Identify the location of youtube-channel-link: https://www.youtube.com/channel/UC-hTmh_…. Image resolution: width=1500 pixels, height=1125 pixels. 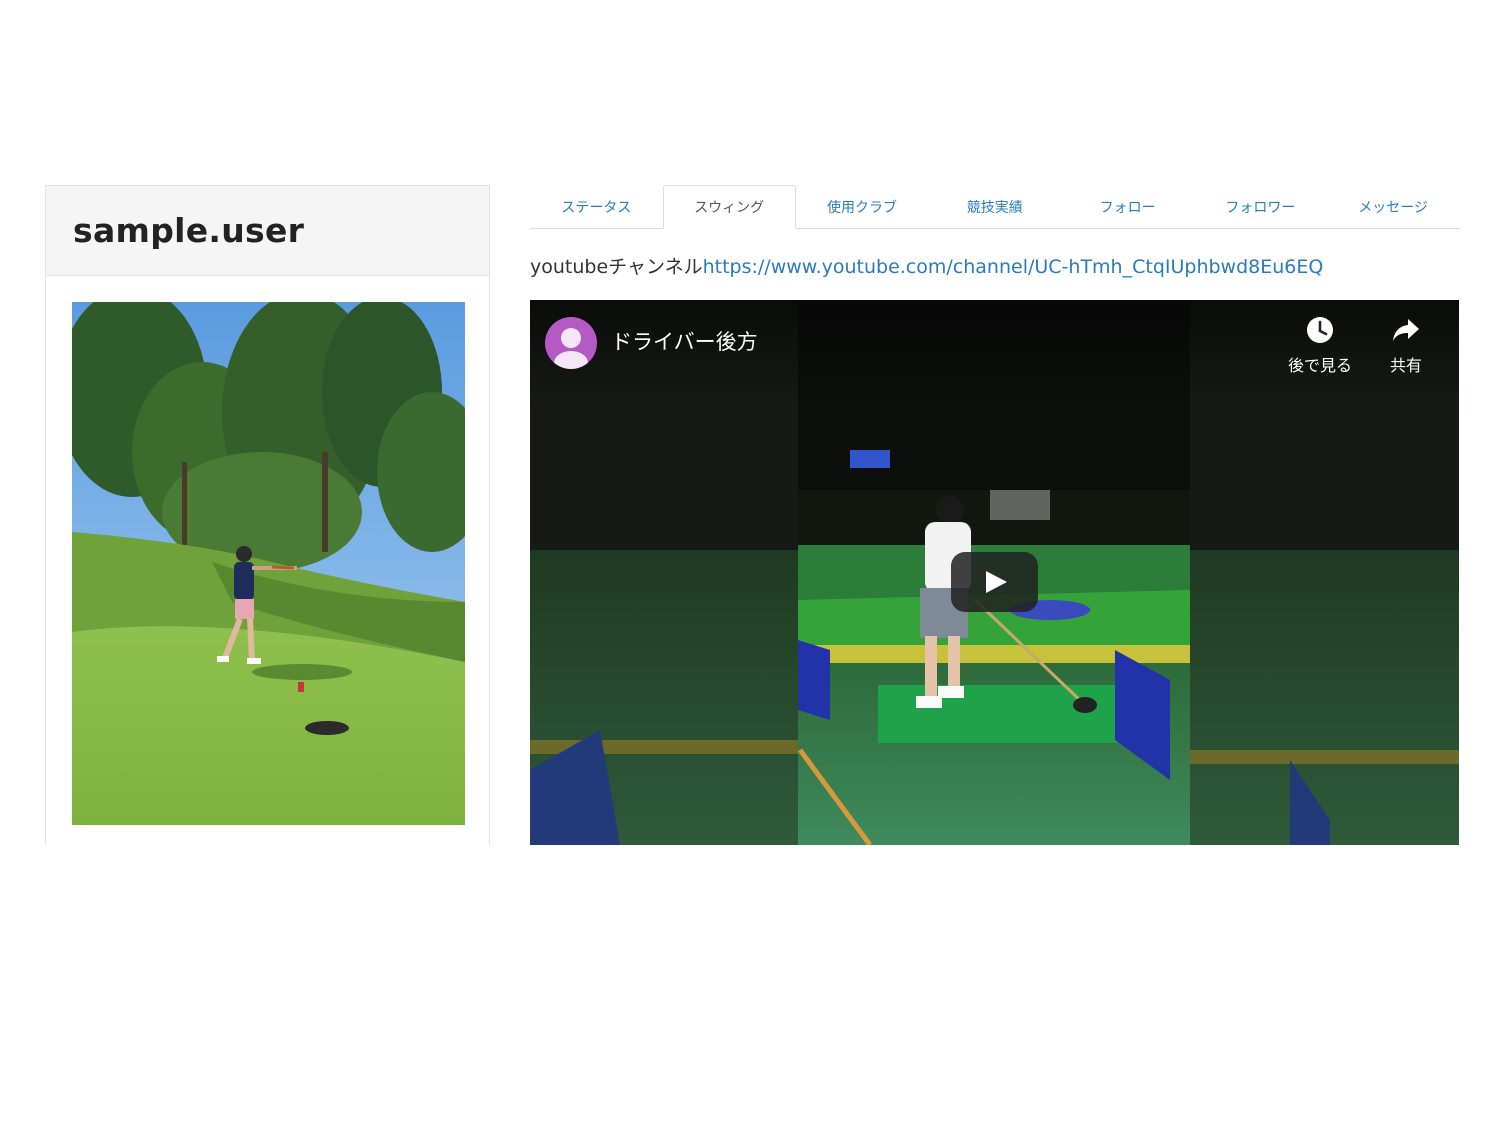
(1013, 267).